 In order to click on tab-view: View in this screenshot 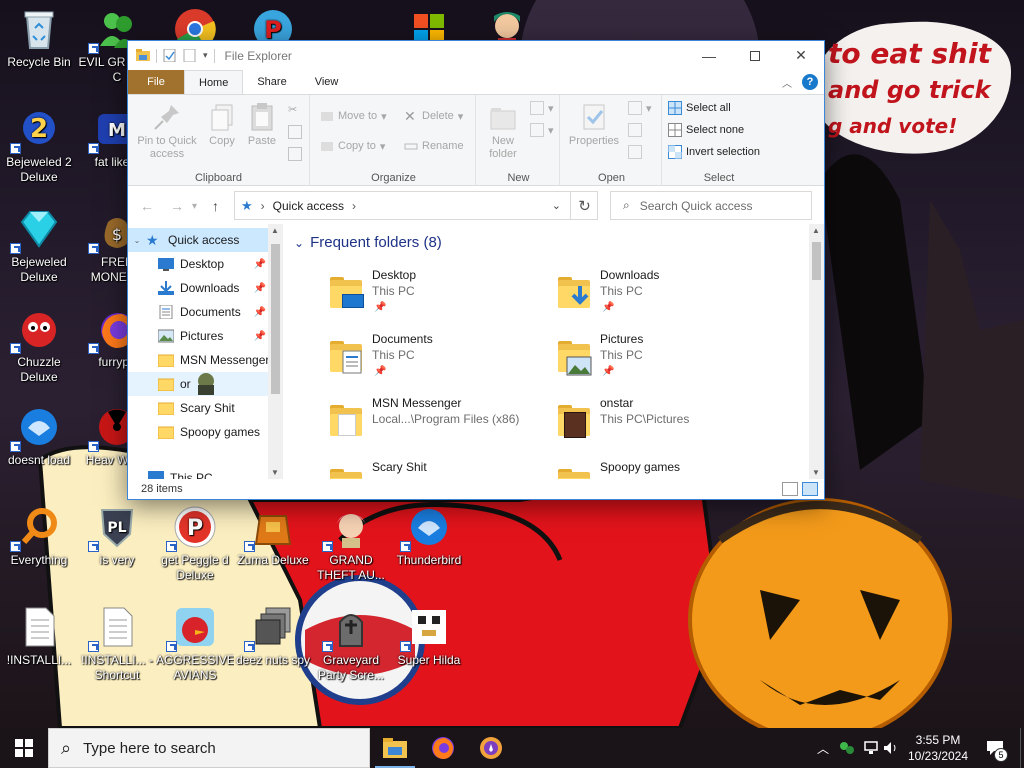, I will do `click(327, 82)`.